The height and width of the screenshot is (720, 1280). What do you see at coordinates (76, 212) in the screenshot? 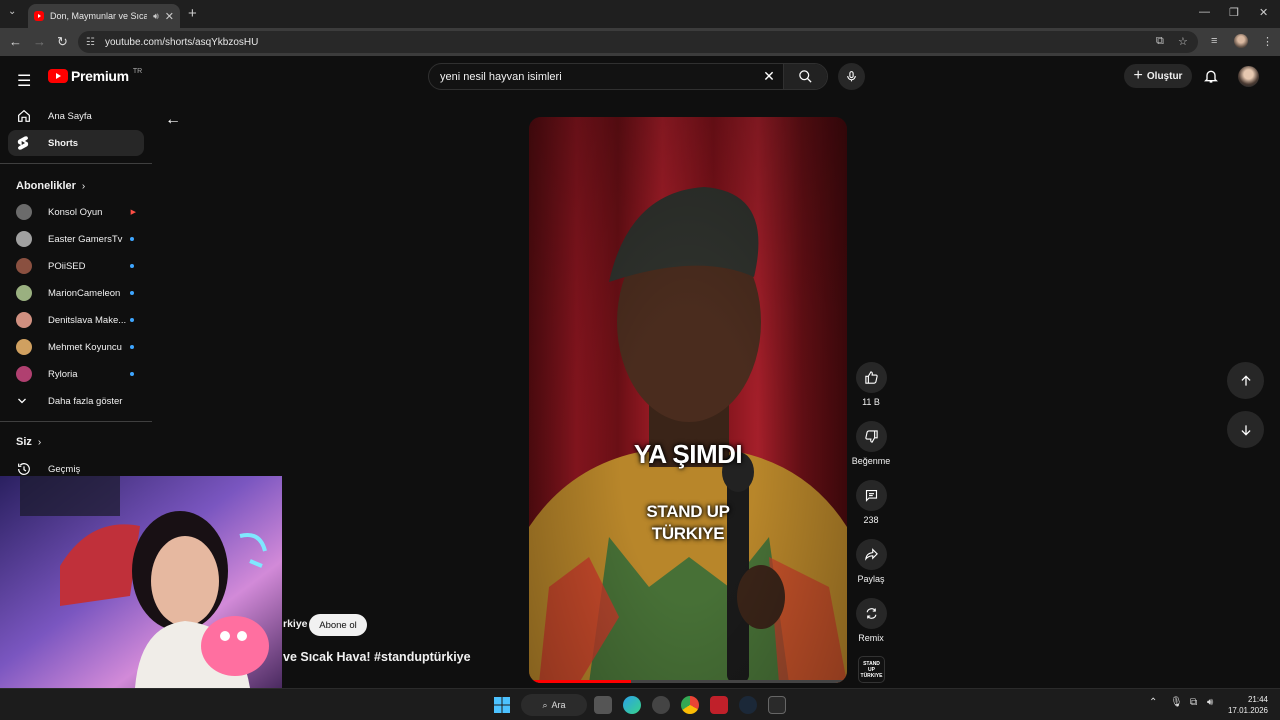
I see `sidebar-sub-item: Konsol Oyun ▶︎` at bounding box center [76, 212].